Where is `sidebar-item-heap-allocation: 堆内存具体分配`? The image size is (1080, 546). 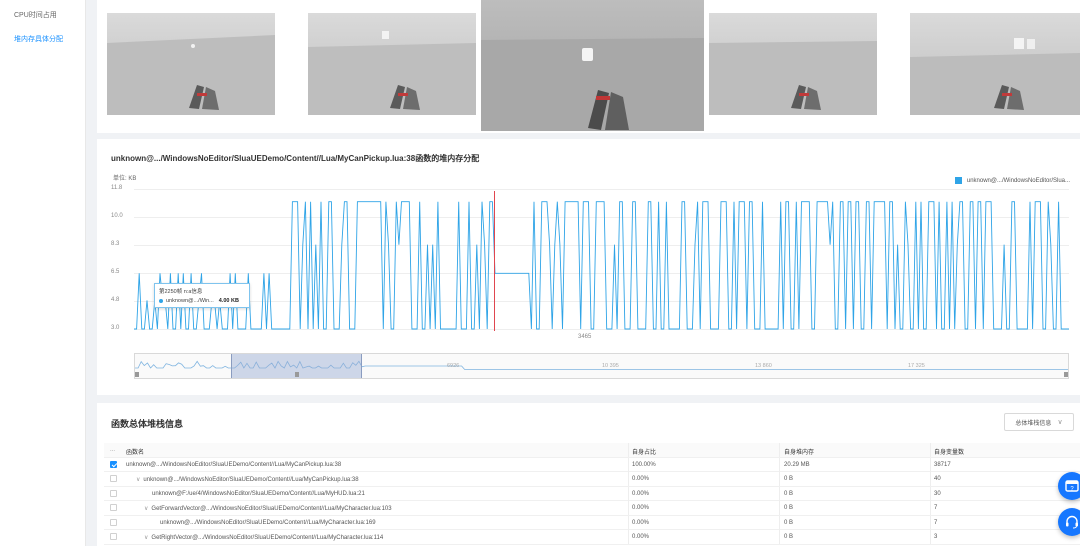 sidebar-item-heap-allocation: 堆内存具体分配 is located at coordinates (42, 36).